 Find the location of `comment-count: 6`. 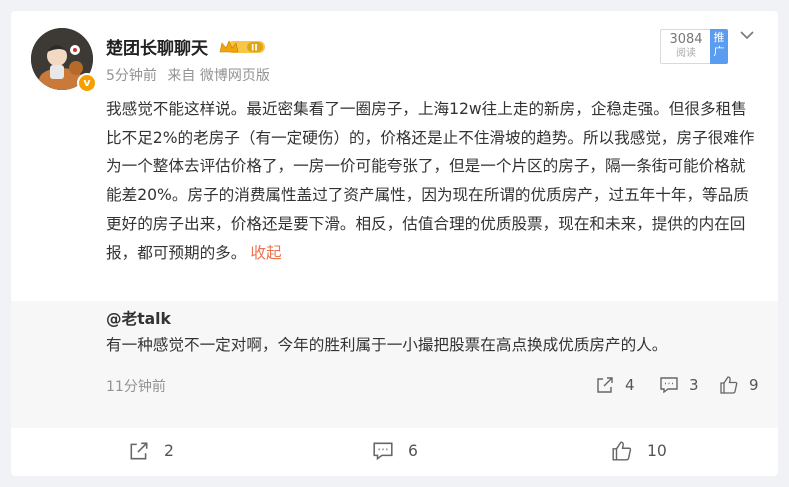

comment-count: 6 is located at coordinates (413, 451).